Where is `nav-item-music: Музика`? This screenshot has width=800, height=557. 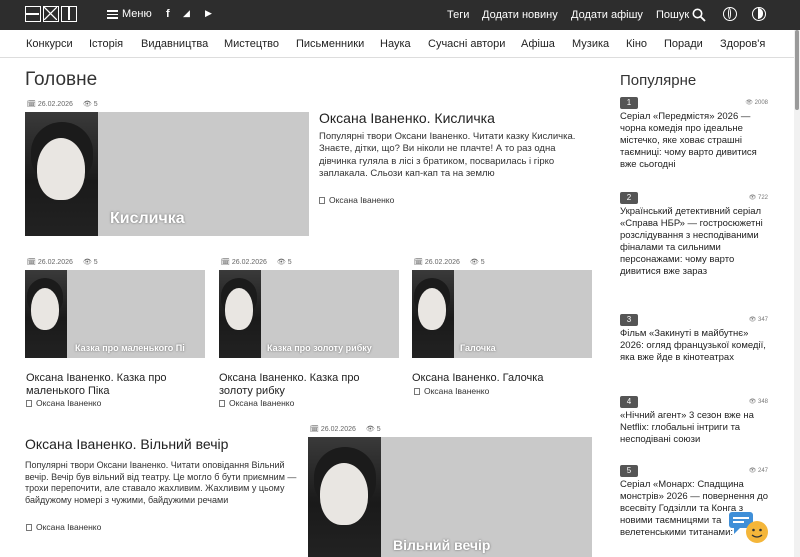
nav-item-music: Музика is located at coordinates (590, 44).